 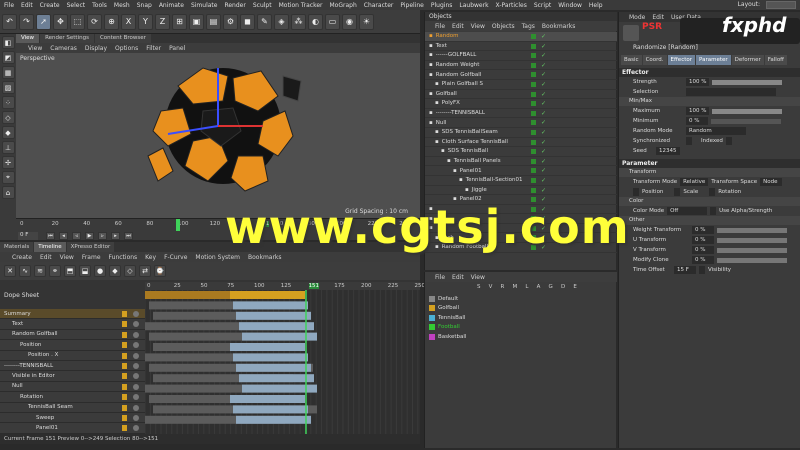 What do you see at coordinates (217, 257) in the screenshot?
I see `timeline-menu-motion-system: Motion System` at bounding box center [217, 257].